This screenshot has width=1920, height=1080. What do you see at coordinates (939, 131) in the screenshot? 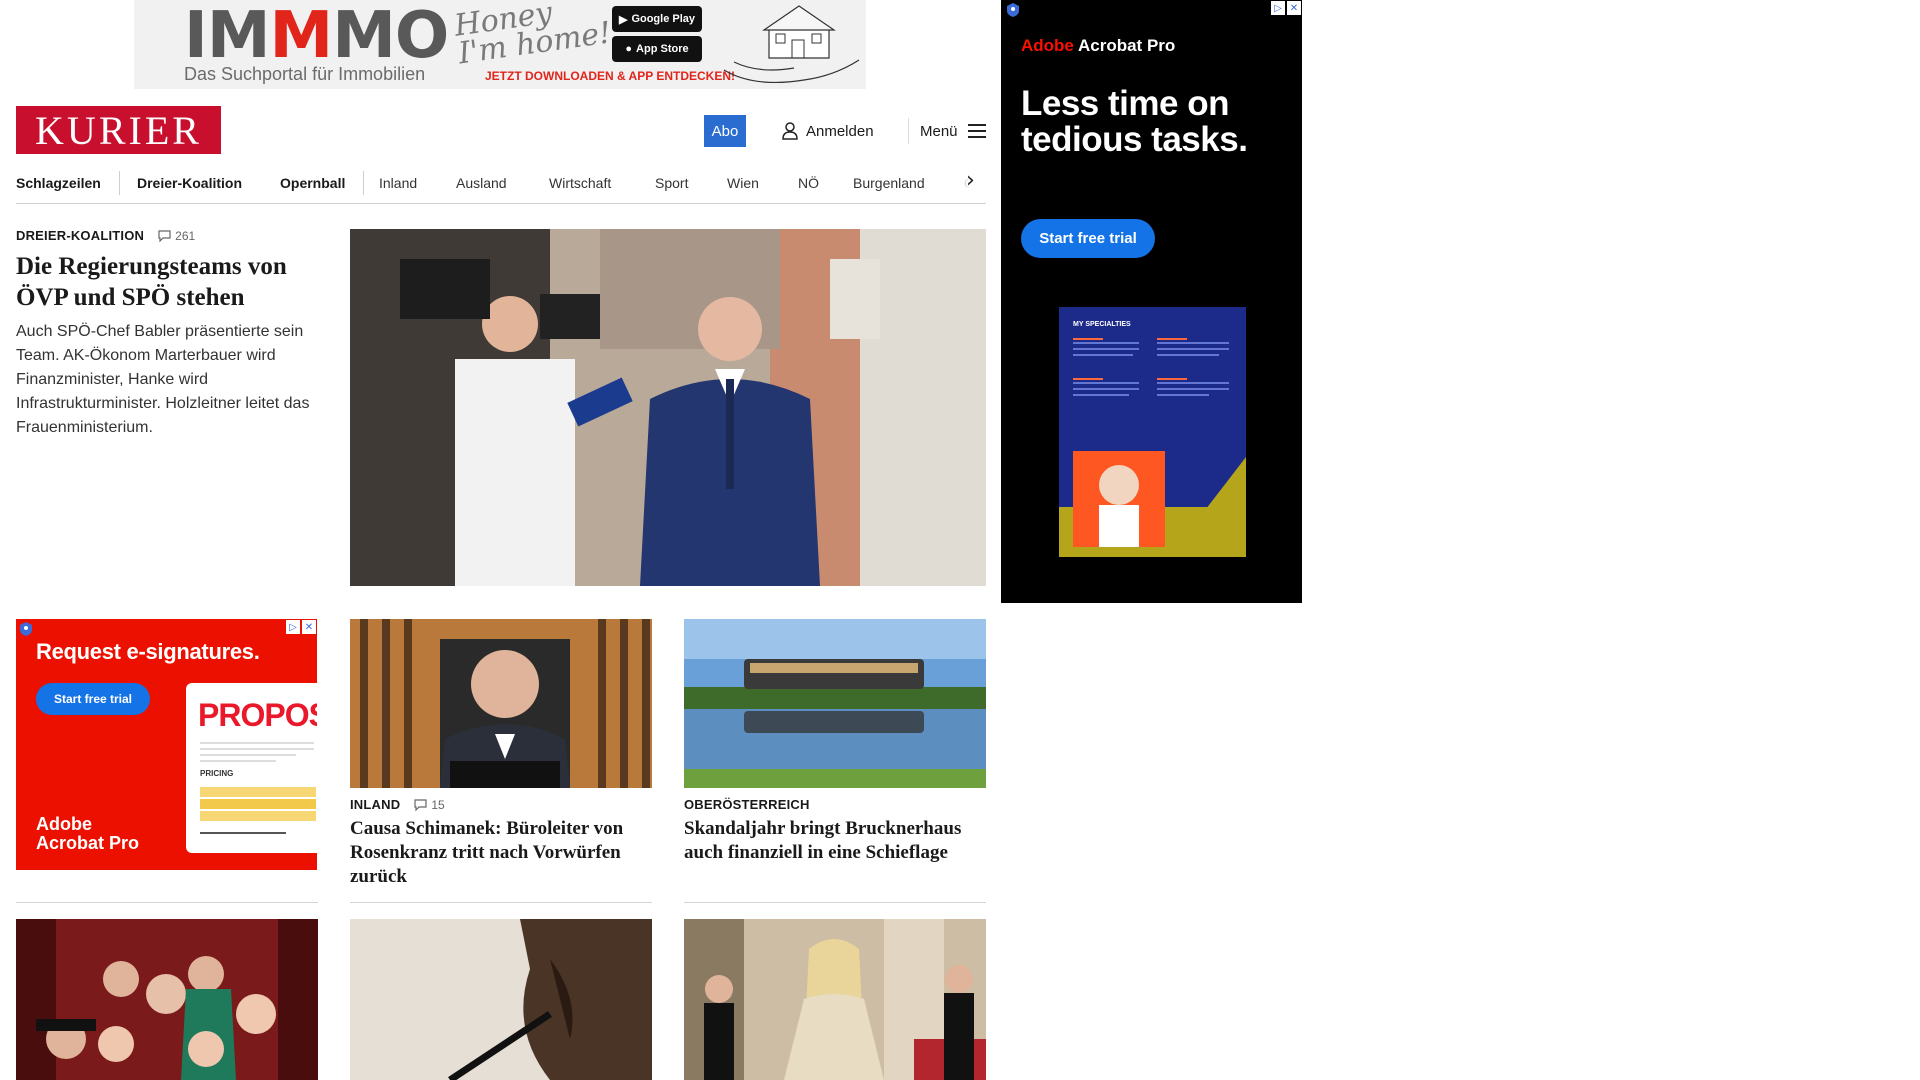
I see `menu-label: Menü` at bounding box center [939, 131].